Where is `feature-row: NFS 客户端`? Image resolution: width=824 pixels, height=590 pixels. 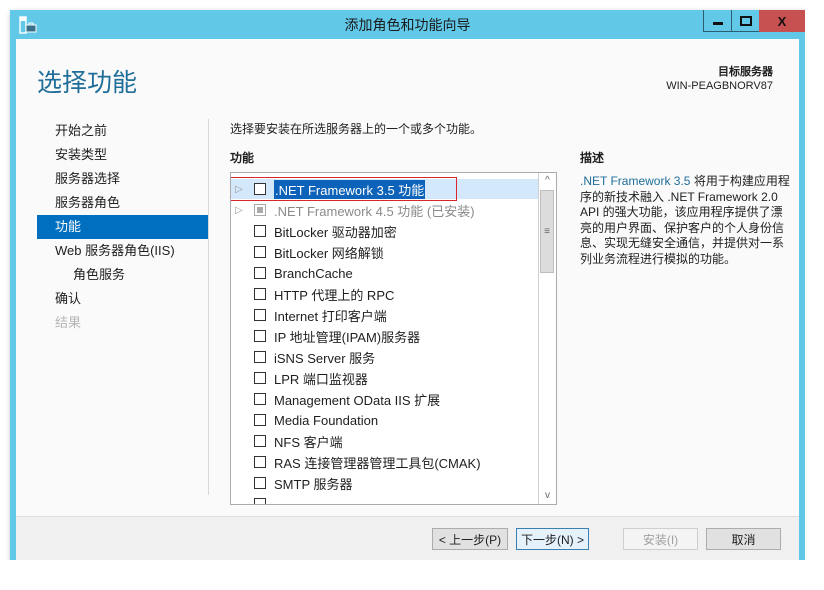 feature-row: NFS 客户端 is located at coordinates (384, 441).